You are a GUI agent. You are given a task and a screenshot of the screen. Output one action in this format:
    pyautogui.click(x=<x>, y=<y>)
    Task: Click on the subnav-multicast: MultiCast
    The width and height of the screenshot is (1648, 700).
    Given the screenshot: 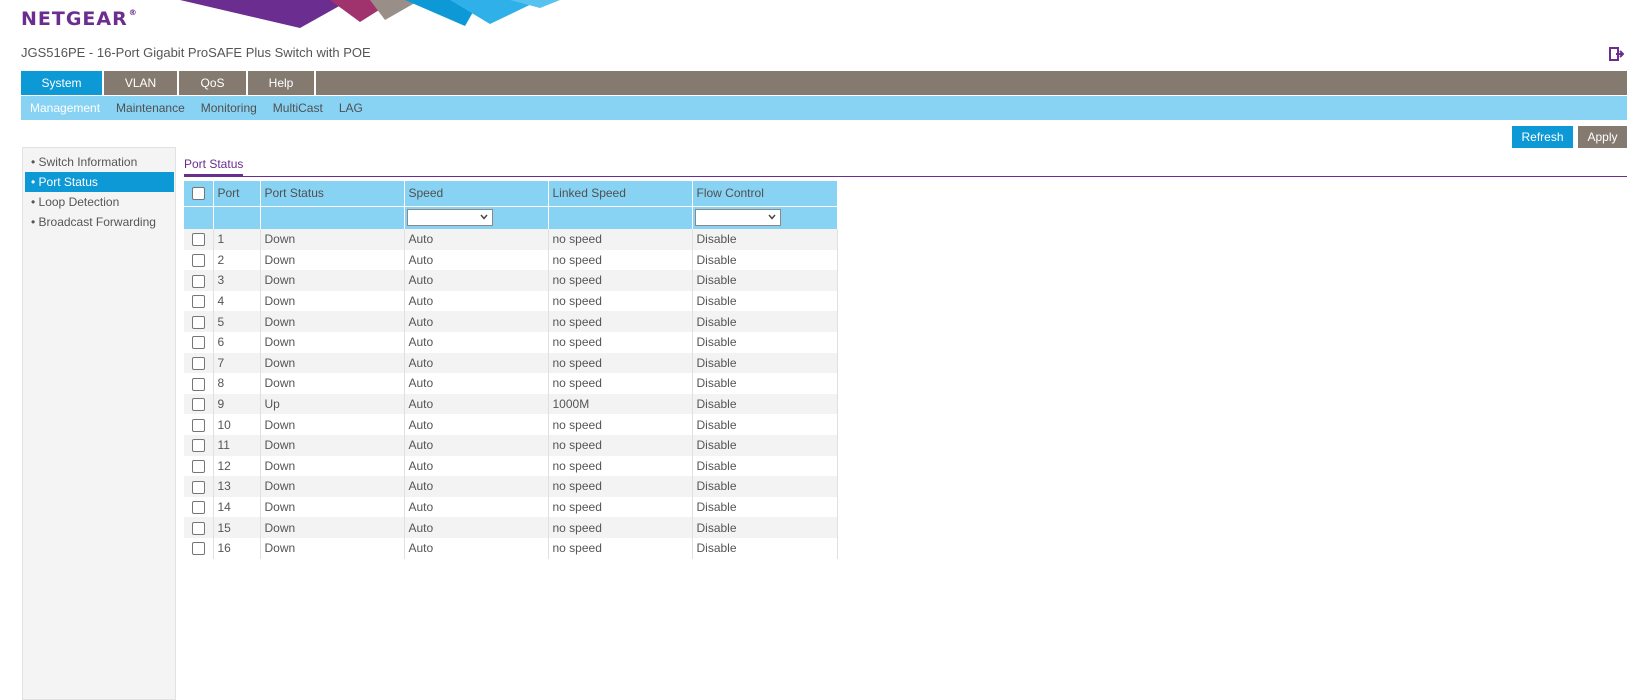 What is the action you would take?
    pyautogui.click(x=298, y=108)
    